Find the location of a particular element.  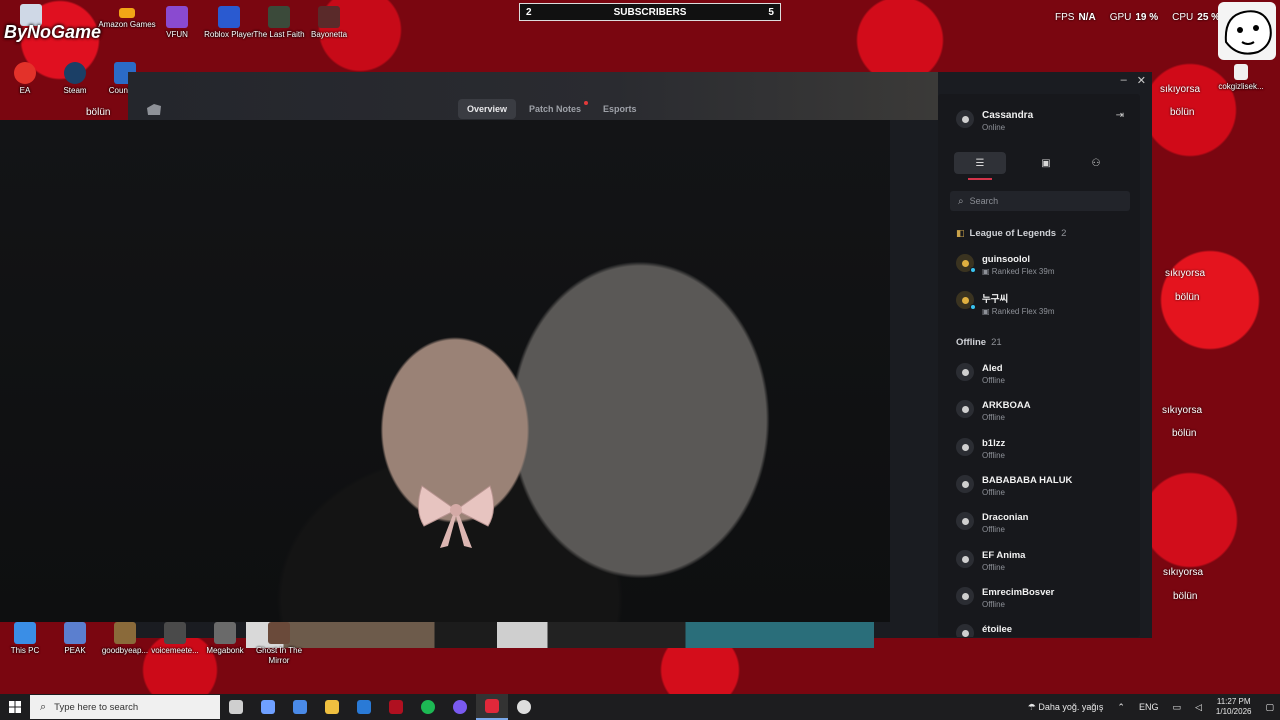

bow-icon is located at coordinates (456, 516).